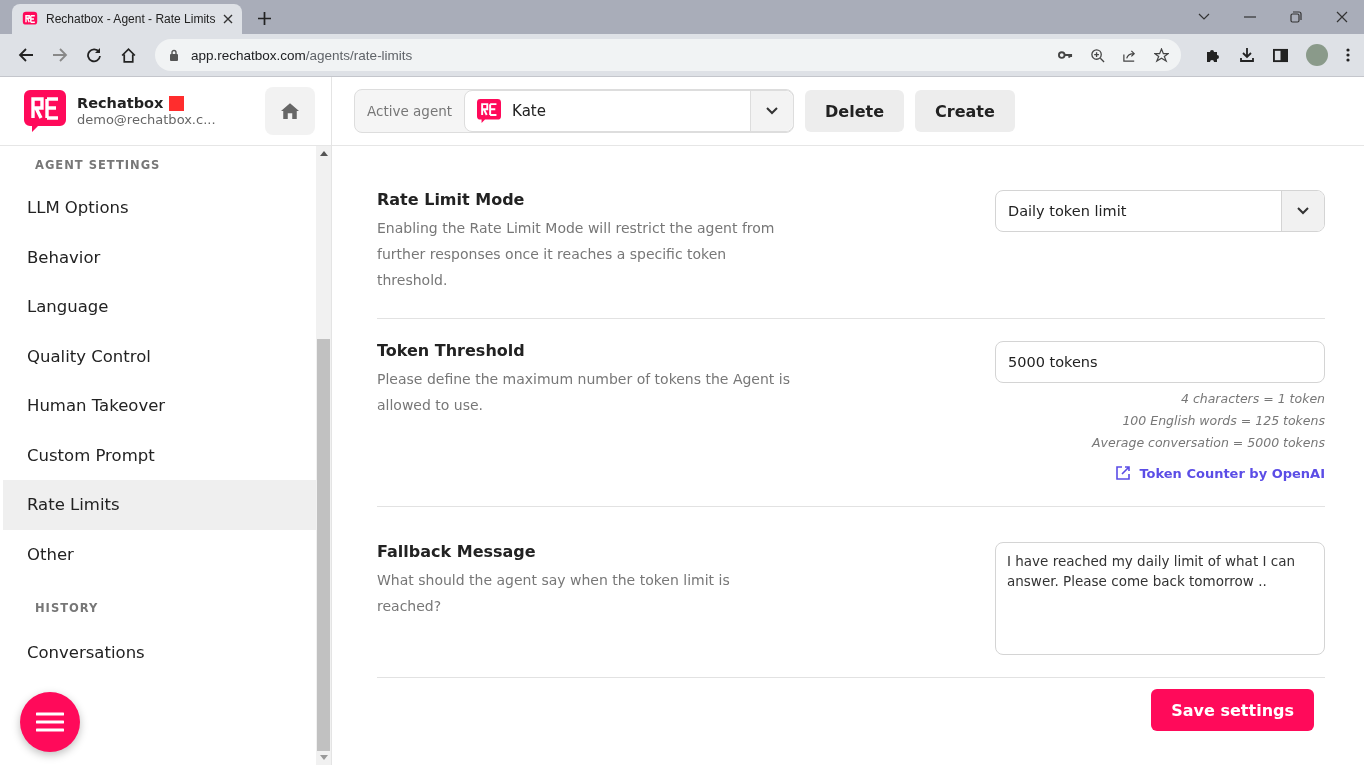  Describe the element at coordinates (159, 653) in the screenshot. I see `sidebar-item: Conversations` at that location.